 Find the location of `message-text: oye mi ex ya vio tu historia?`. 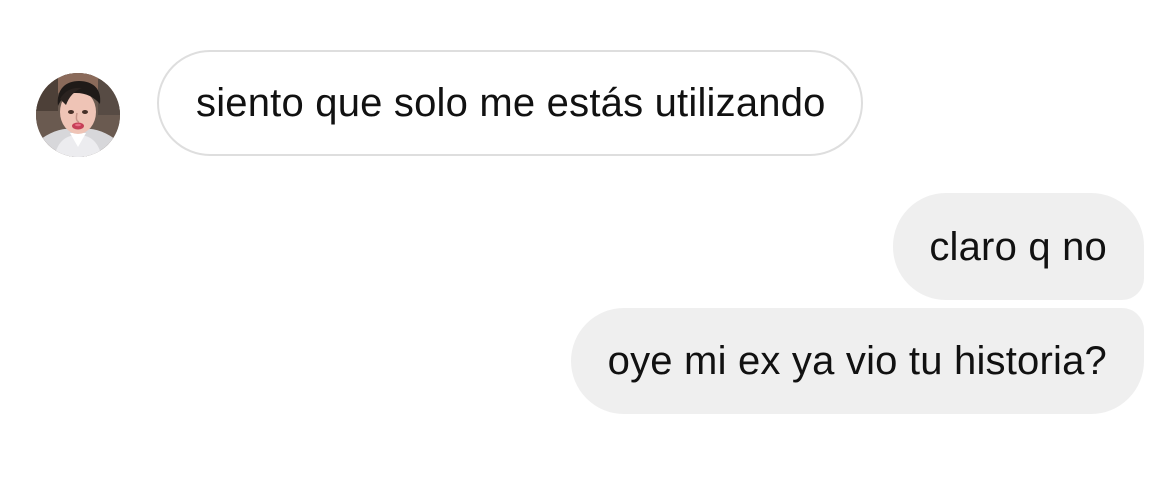

message-text: oye mi ex ya vio tu historia? is located at coordinates (857, 361).